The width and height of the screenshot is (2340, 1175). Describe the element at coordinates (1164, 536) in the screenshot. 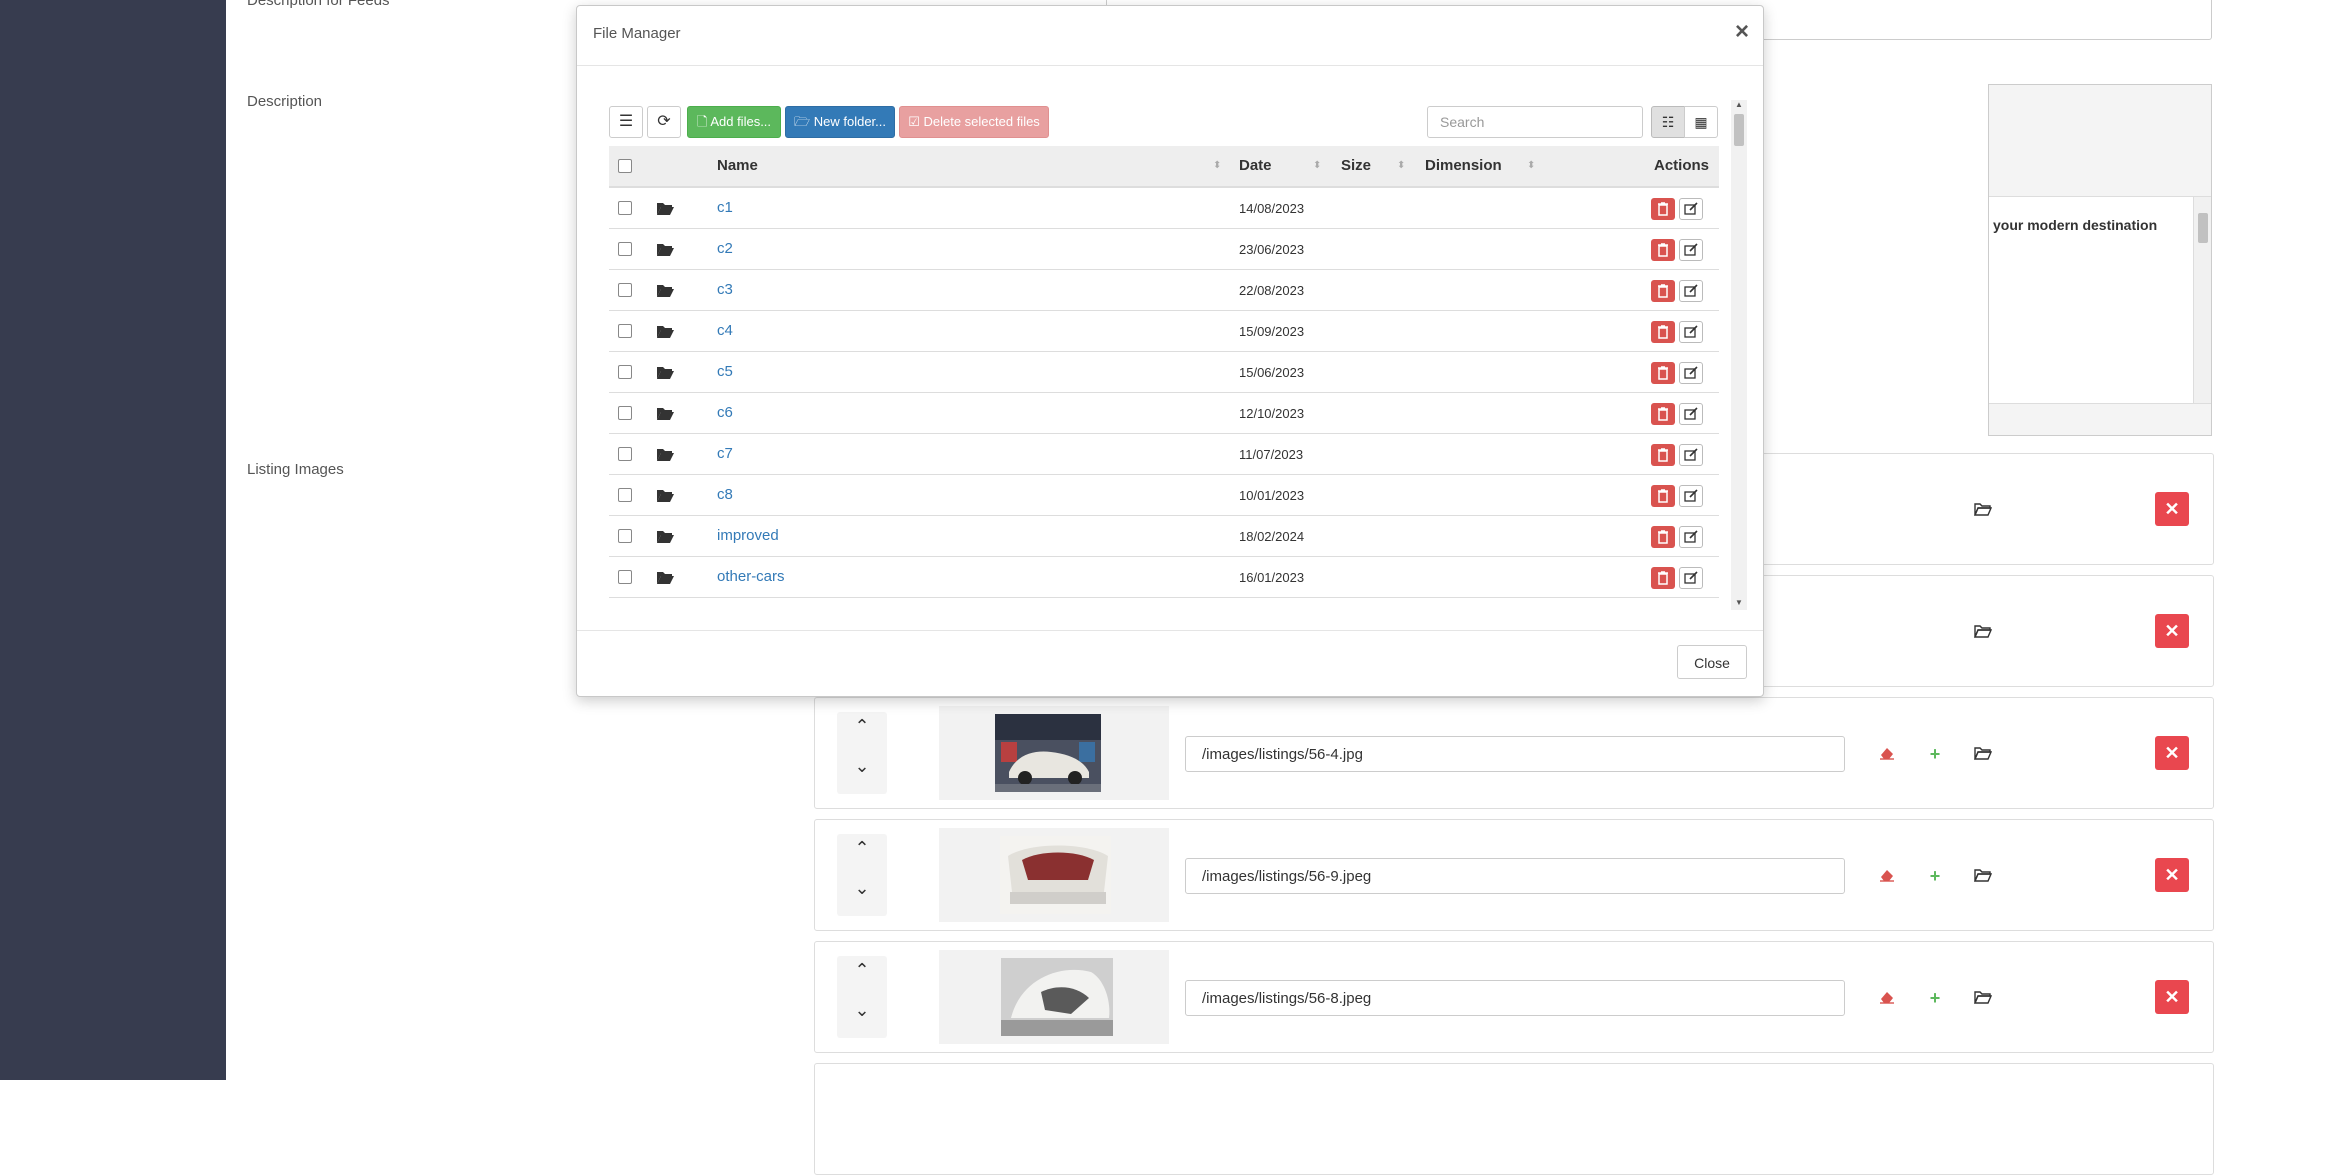

I see `table-row: improved 18/02/2024` at that location.